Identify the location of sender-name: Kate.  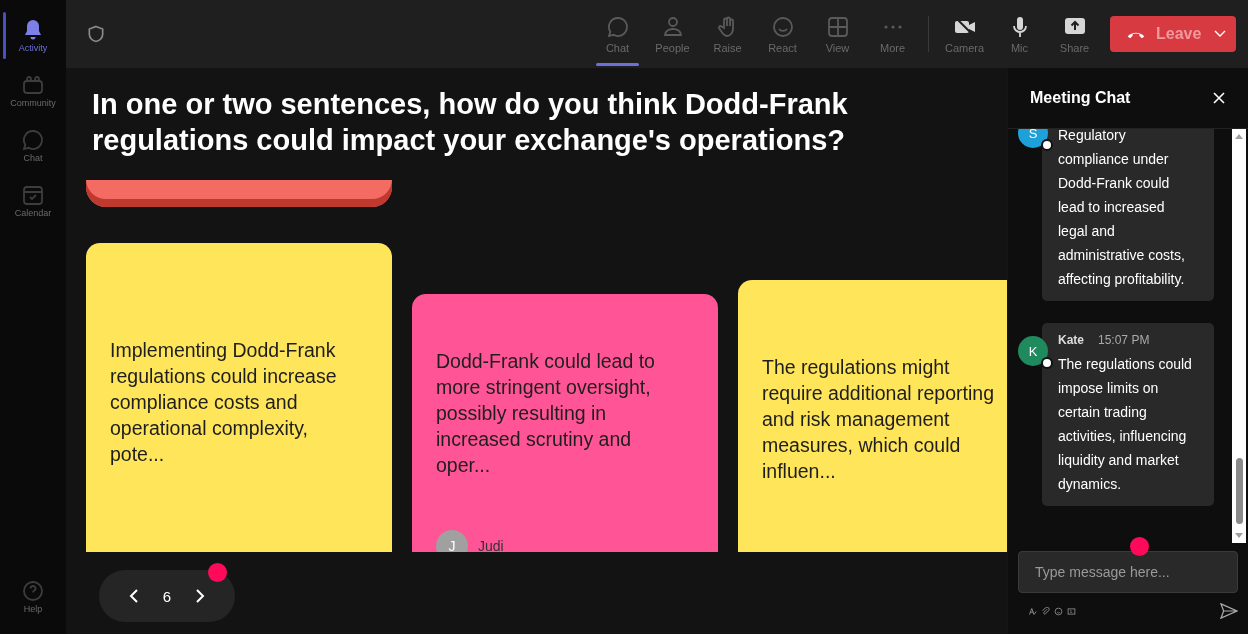
(1071, 340).